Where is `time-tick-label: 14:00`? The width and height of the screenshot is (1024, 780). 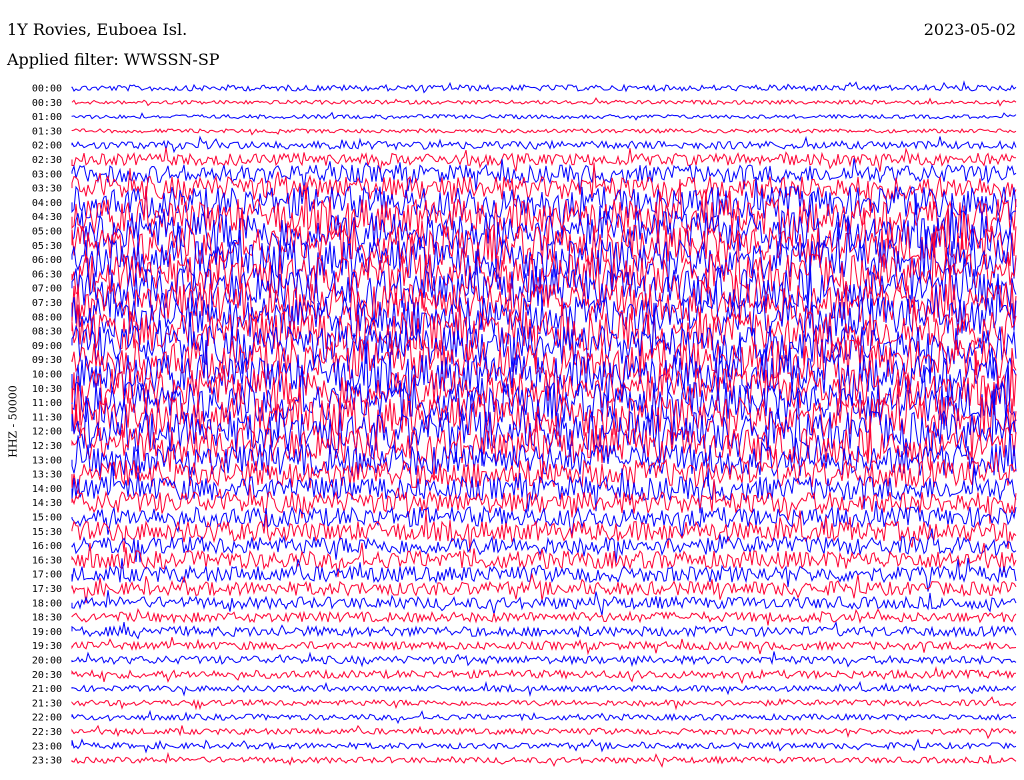
time-tick-label: 14:00 is located at coordinates (47, 489).